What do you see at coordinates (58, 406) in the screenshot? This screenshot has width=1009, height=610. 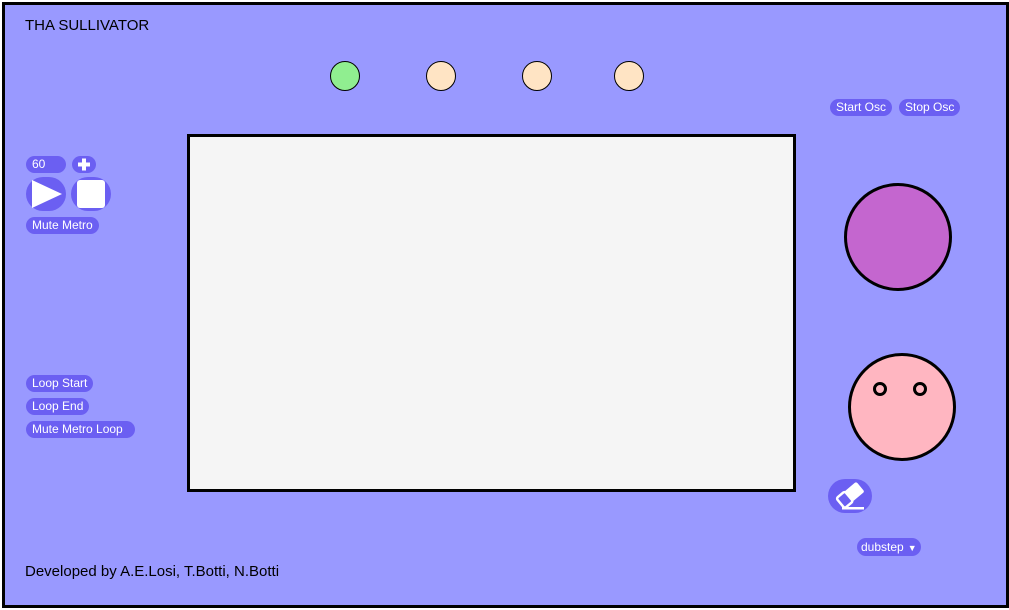 I see `loop-end-button: Loop End` at bounding box center [58, 406].